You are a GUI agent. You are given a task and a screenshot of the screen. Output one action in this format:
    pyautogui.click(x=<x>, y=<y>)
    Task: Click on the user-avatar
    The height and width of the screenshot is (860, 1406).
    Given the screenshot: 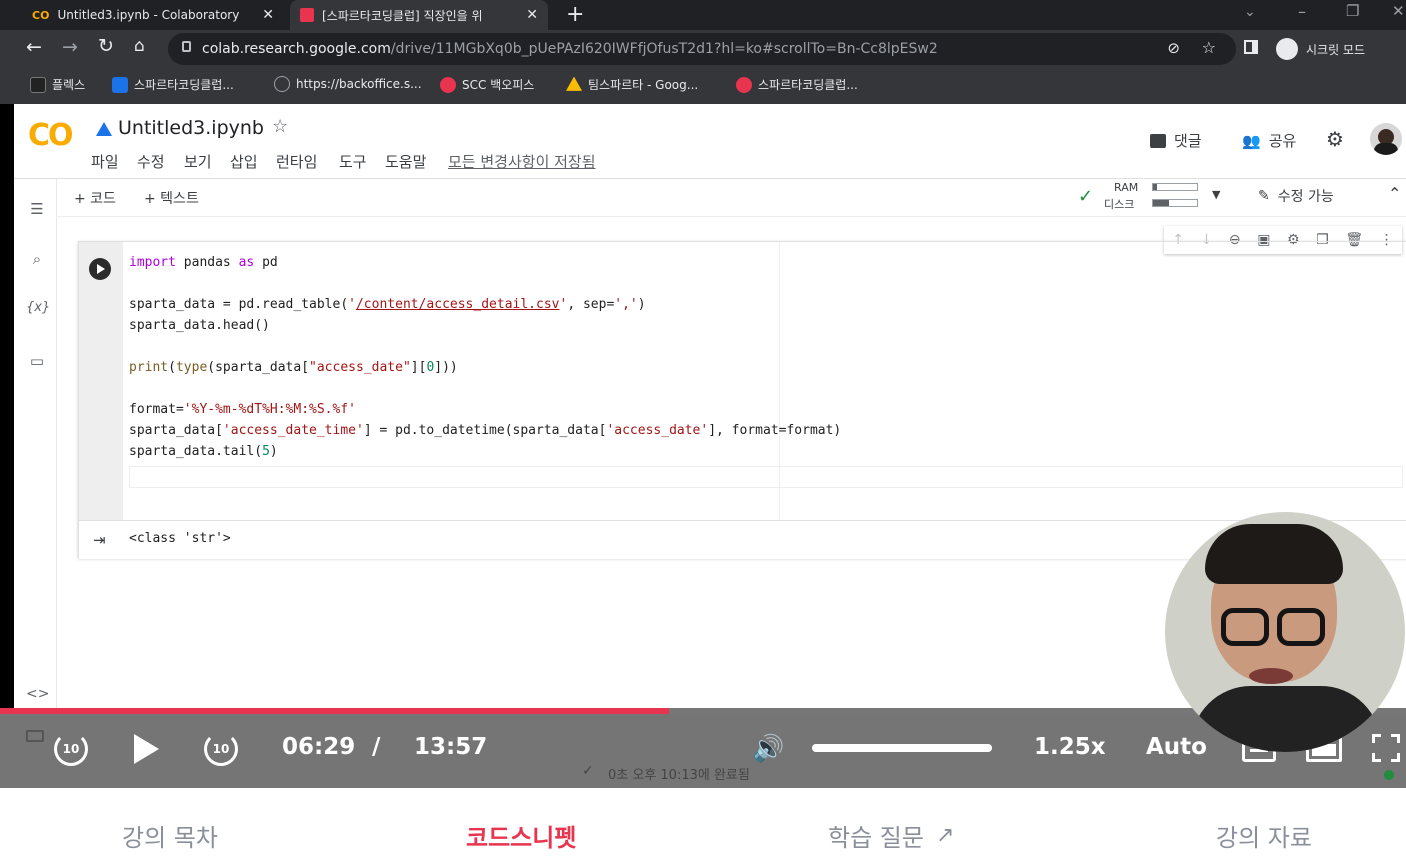 What is the action you would take?
    pyautogui.click(x=1386, y=139)
    